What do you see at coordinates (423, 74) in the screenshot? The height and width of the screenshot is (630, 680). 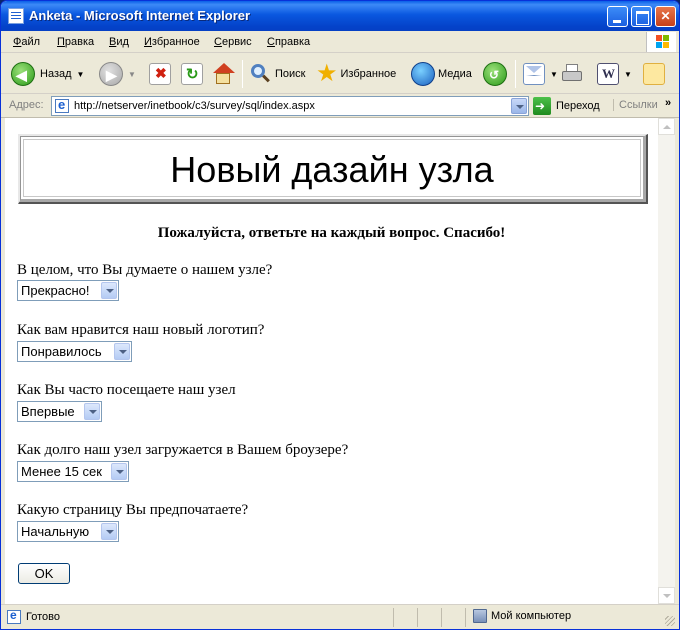 I see `media-icon` at bounding box center [423, 74].